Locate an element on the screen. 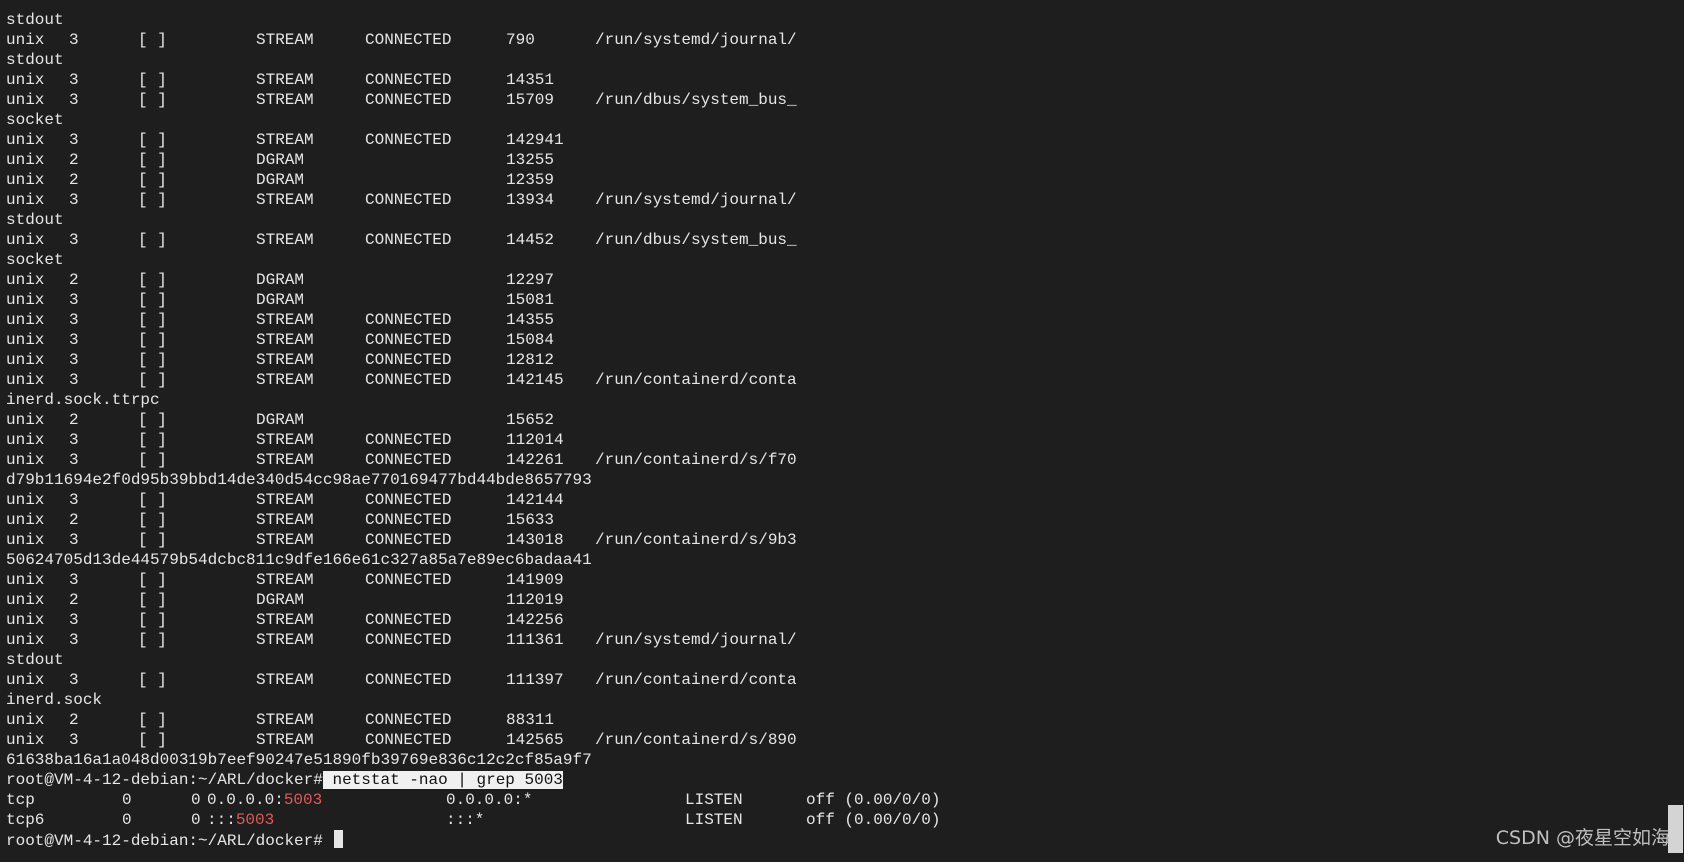 This screenshot has width=1684, height=862. vertical-scrollbar is located at coordinates (1675, 431).